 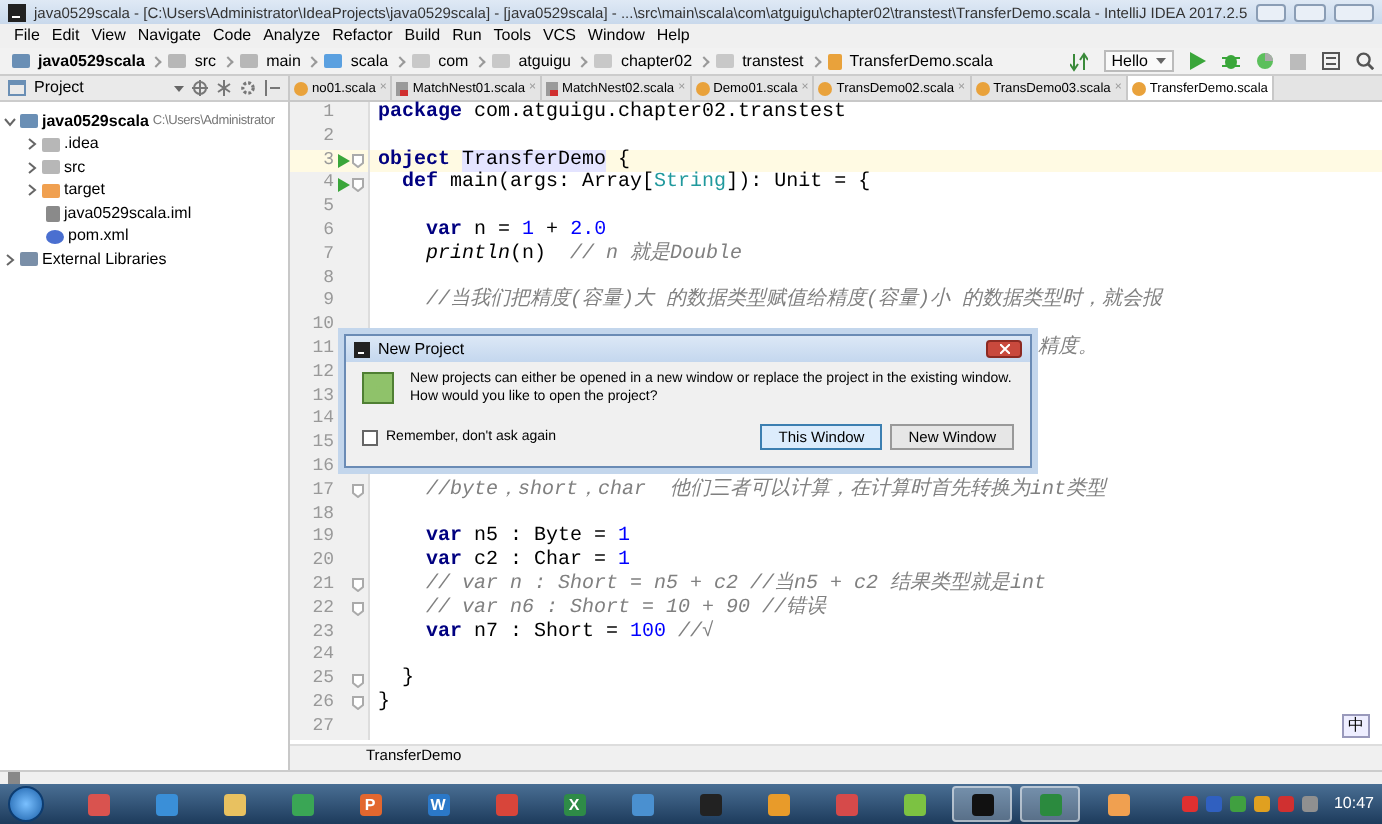 What do you see at coordinates (574, 804) in the screenshot?
I see `taskbar-app: X` at bounding box center [574, 804].